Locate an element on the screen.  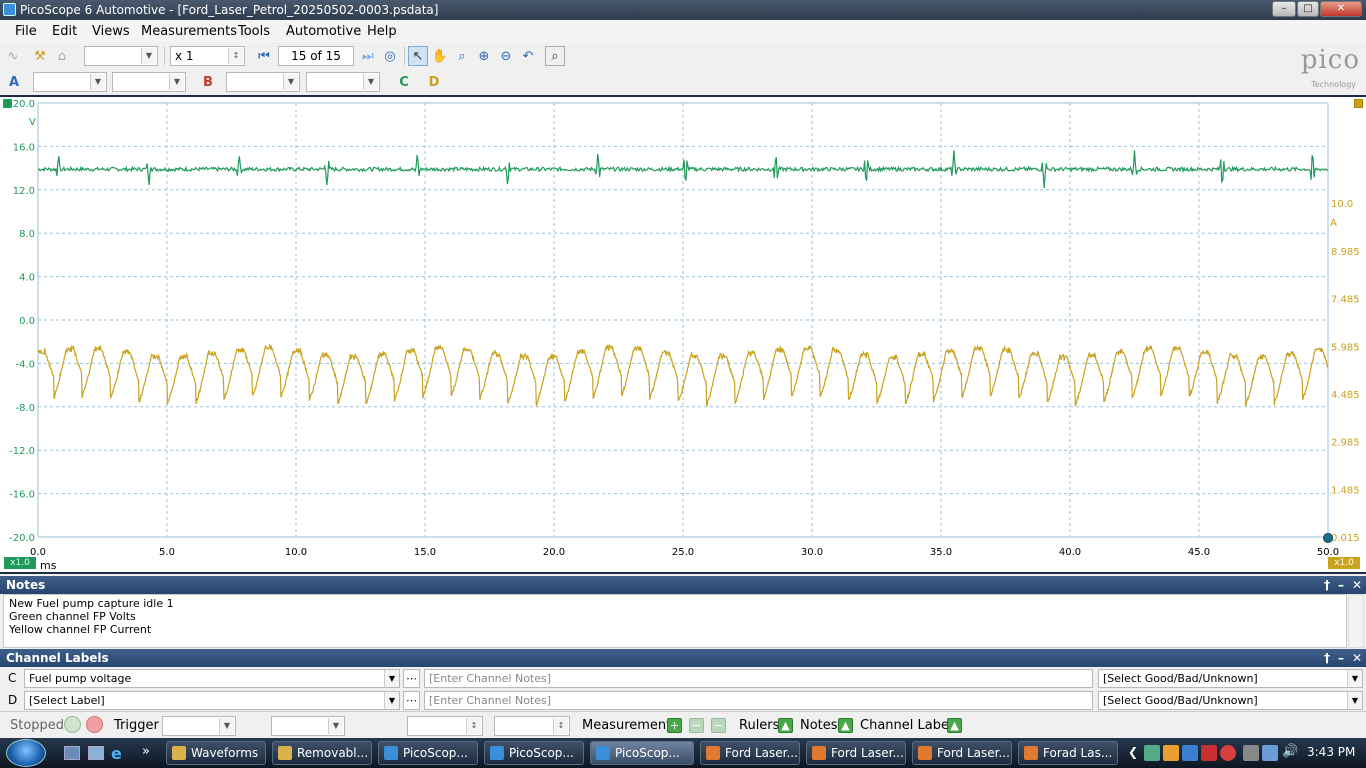
maximize-button: □ is located at coordinates (1308, 9).